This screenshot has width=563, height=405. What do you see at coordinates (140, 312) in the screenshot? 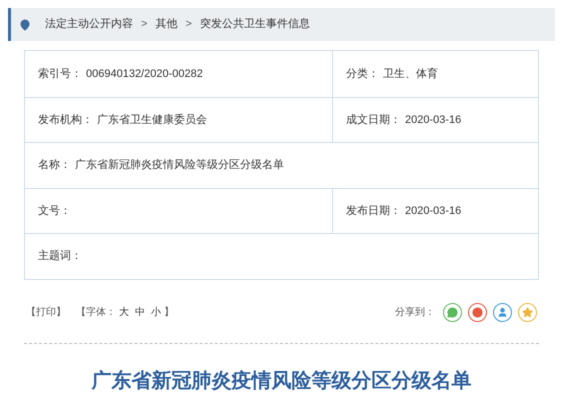
I see `font-size-link: 中` at bounding box center [140, 312].